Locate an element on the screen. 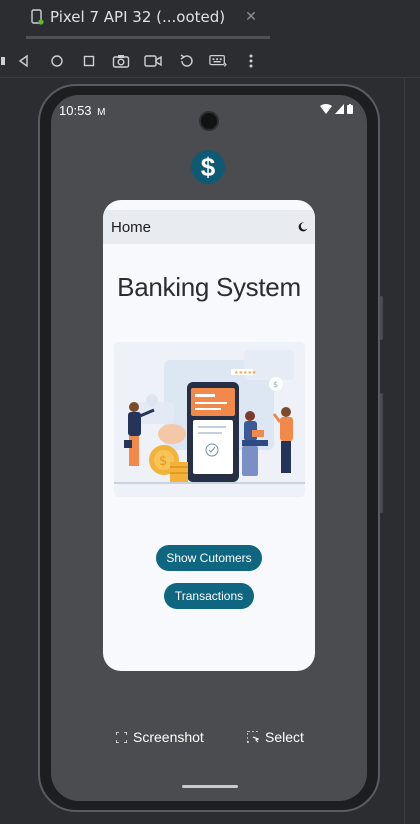 Image resolution: width=420 pixels, height=824 pixels. home-icon is located at coordinates (57, 61).